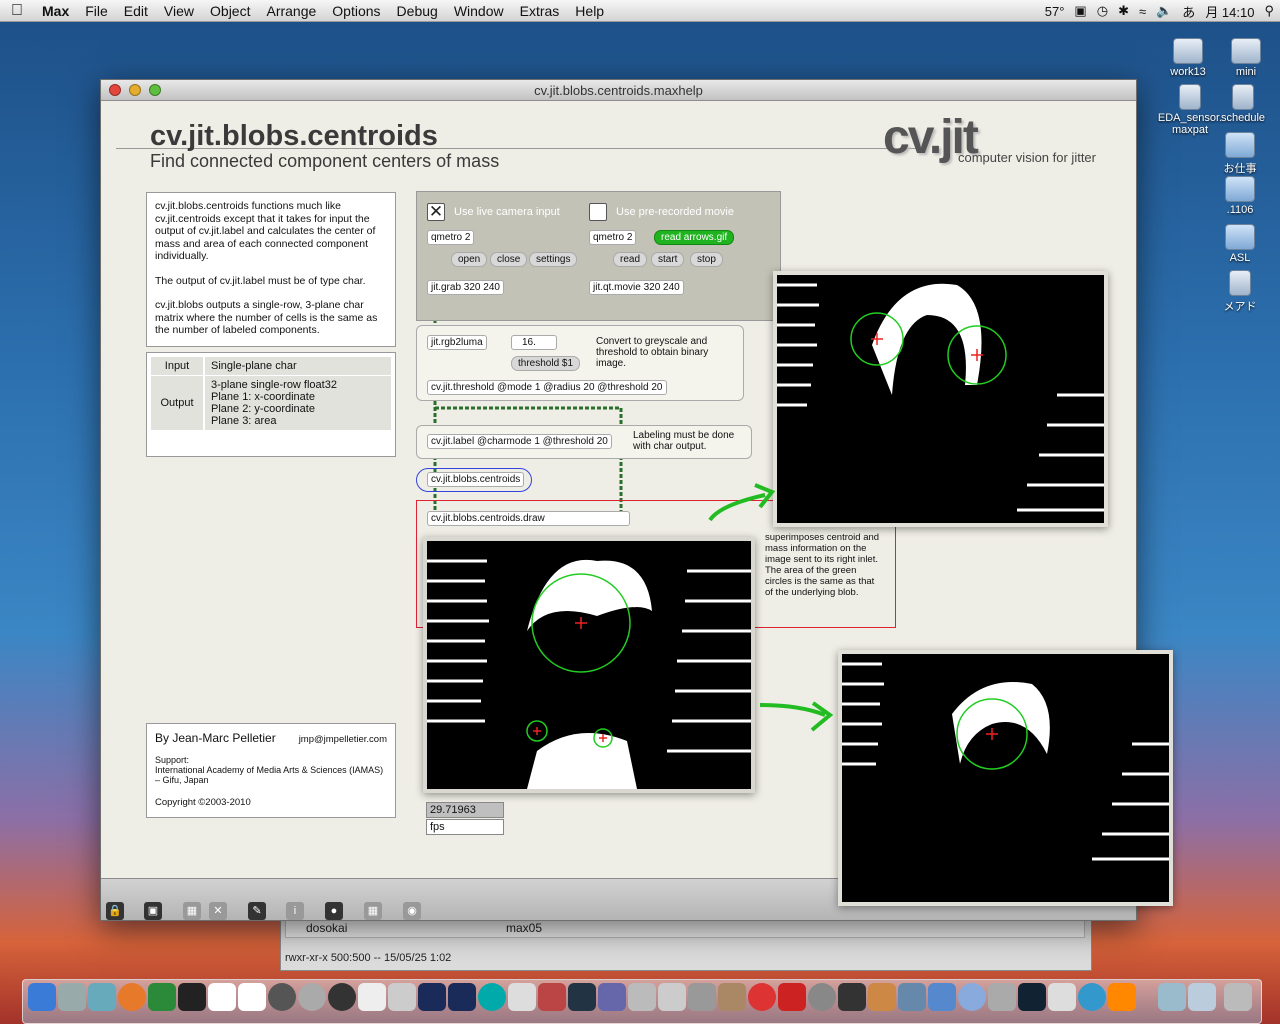 This screenshot has width=1280, height=1024. Describe the element at coordinates (1080, 11) in the screenshot. I see `display-icon: ▣` at that location.